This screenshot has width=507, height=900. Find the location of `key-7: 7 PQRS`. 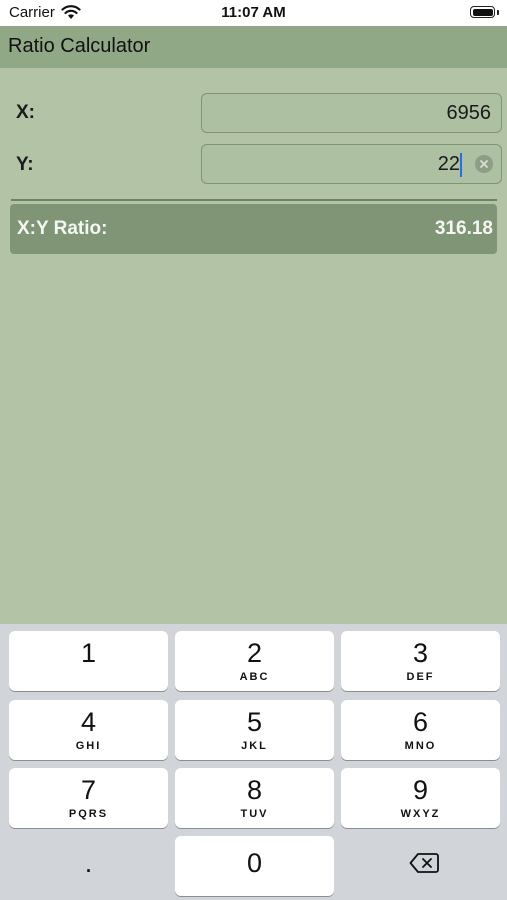

key-7: 7 PQRS is located at coordinates (88, 798).